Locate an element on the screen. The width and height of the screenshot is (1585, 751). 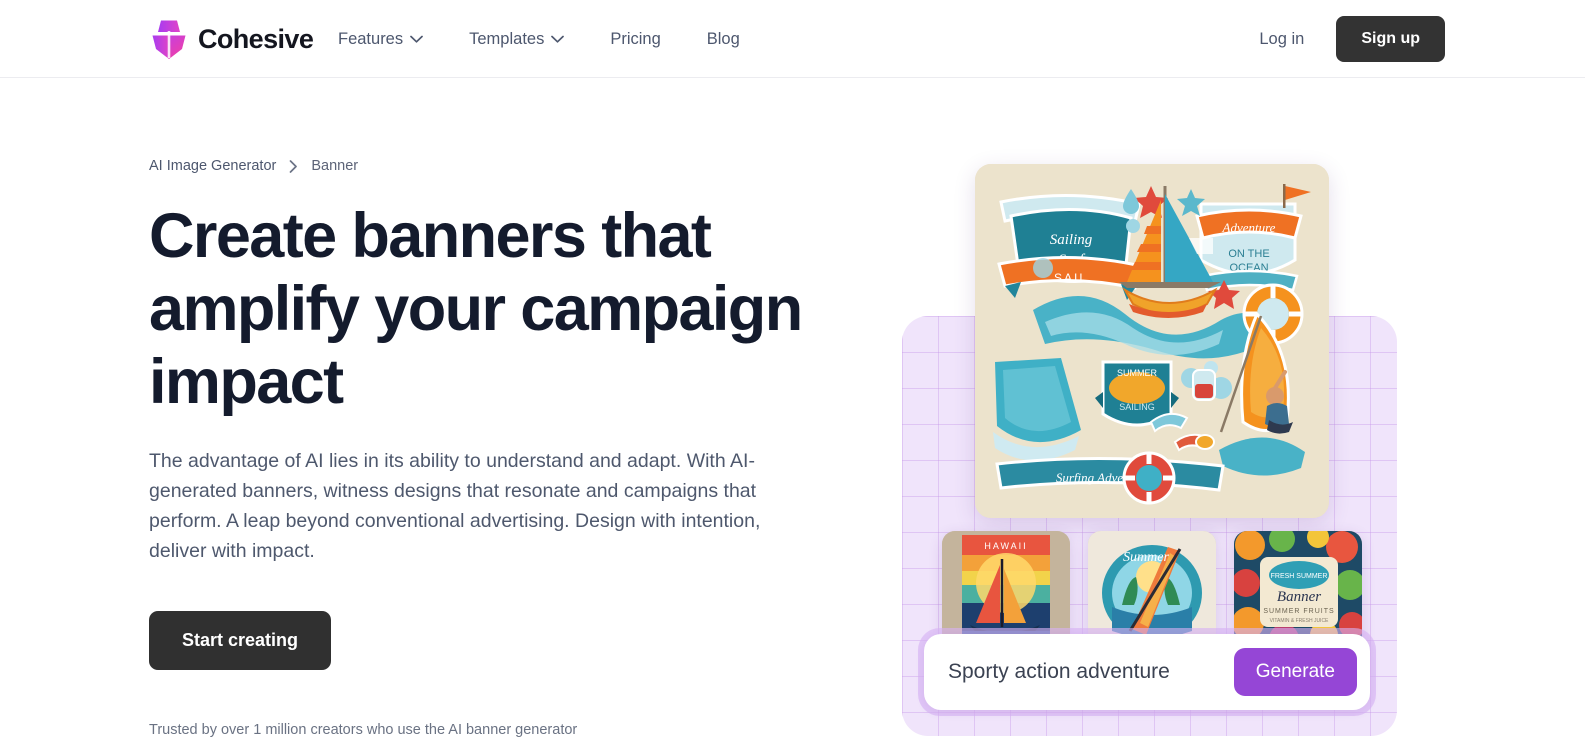
breadcrumb-item-ai-image-generator: AI Image Generator is located at coordinates (212, 166).